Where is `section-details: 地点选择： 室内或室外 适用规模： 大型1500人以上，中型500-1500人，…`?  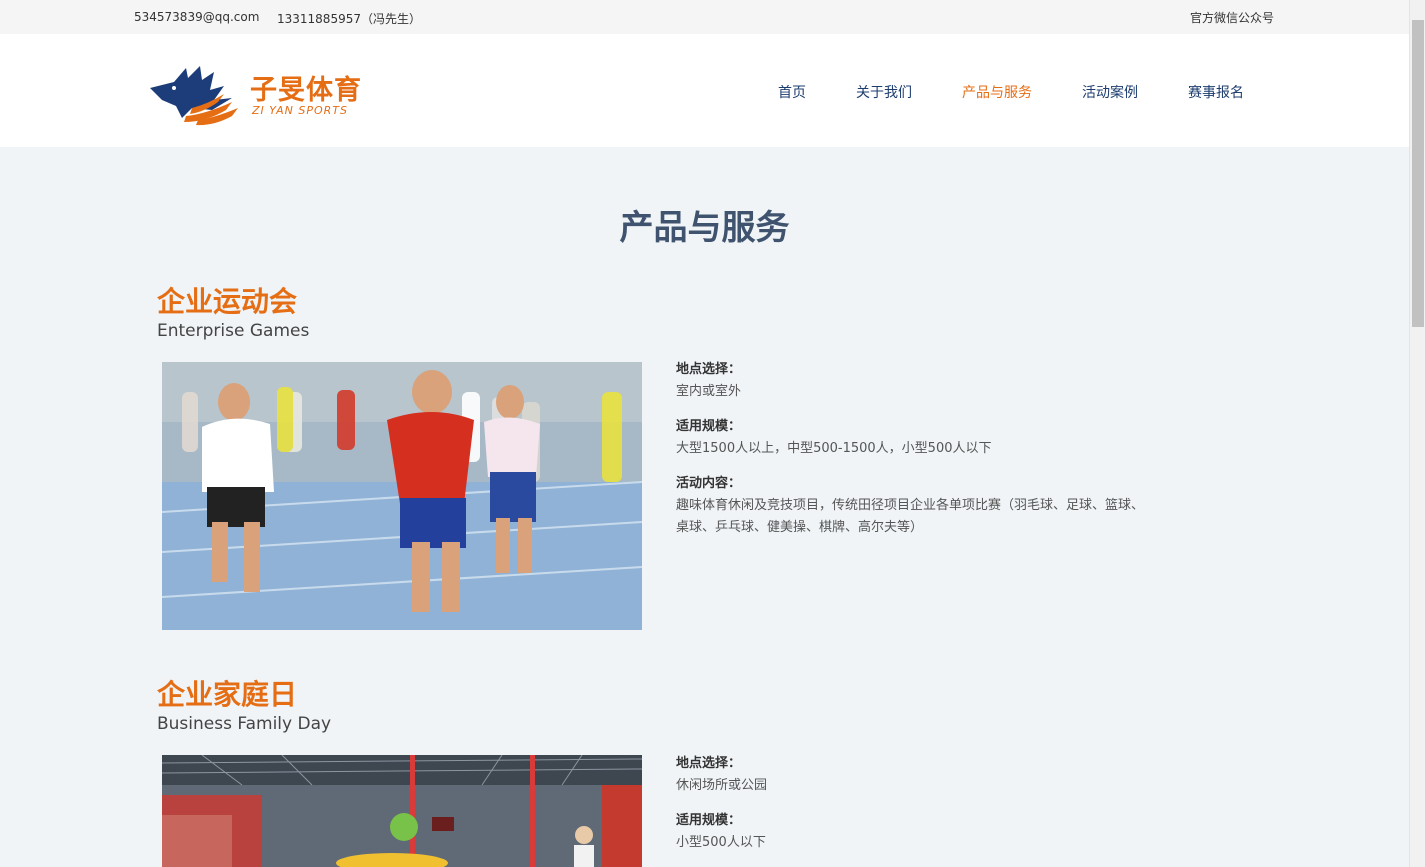 section-details: 地点选择： 室内或室外 适用规模： 大型1500人以上，中型500-1500人，… is located at coordinates (911, 455).